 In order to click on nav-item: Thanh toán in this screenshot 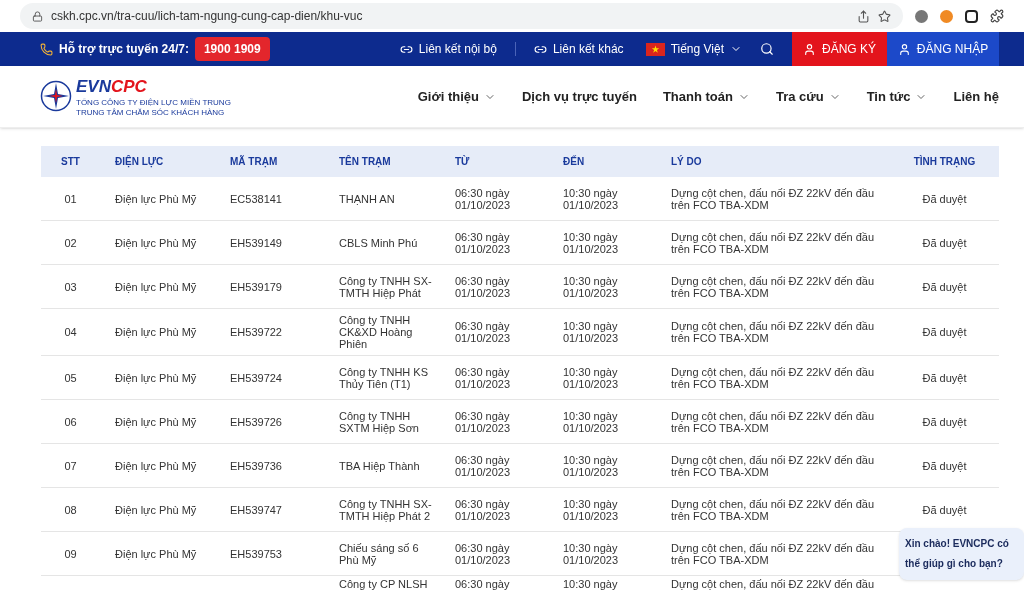, I will do `click(706, 96)`.